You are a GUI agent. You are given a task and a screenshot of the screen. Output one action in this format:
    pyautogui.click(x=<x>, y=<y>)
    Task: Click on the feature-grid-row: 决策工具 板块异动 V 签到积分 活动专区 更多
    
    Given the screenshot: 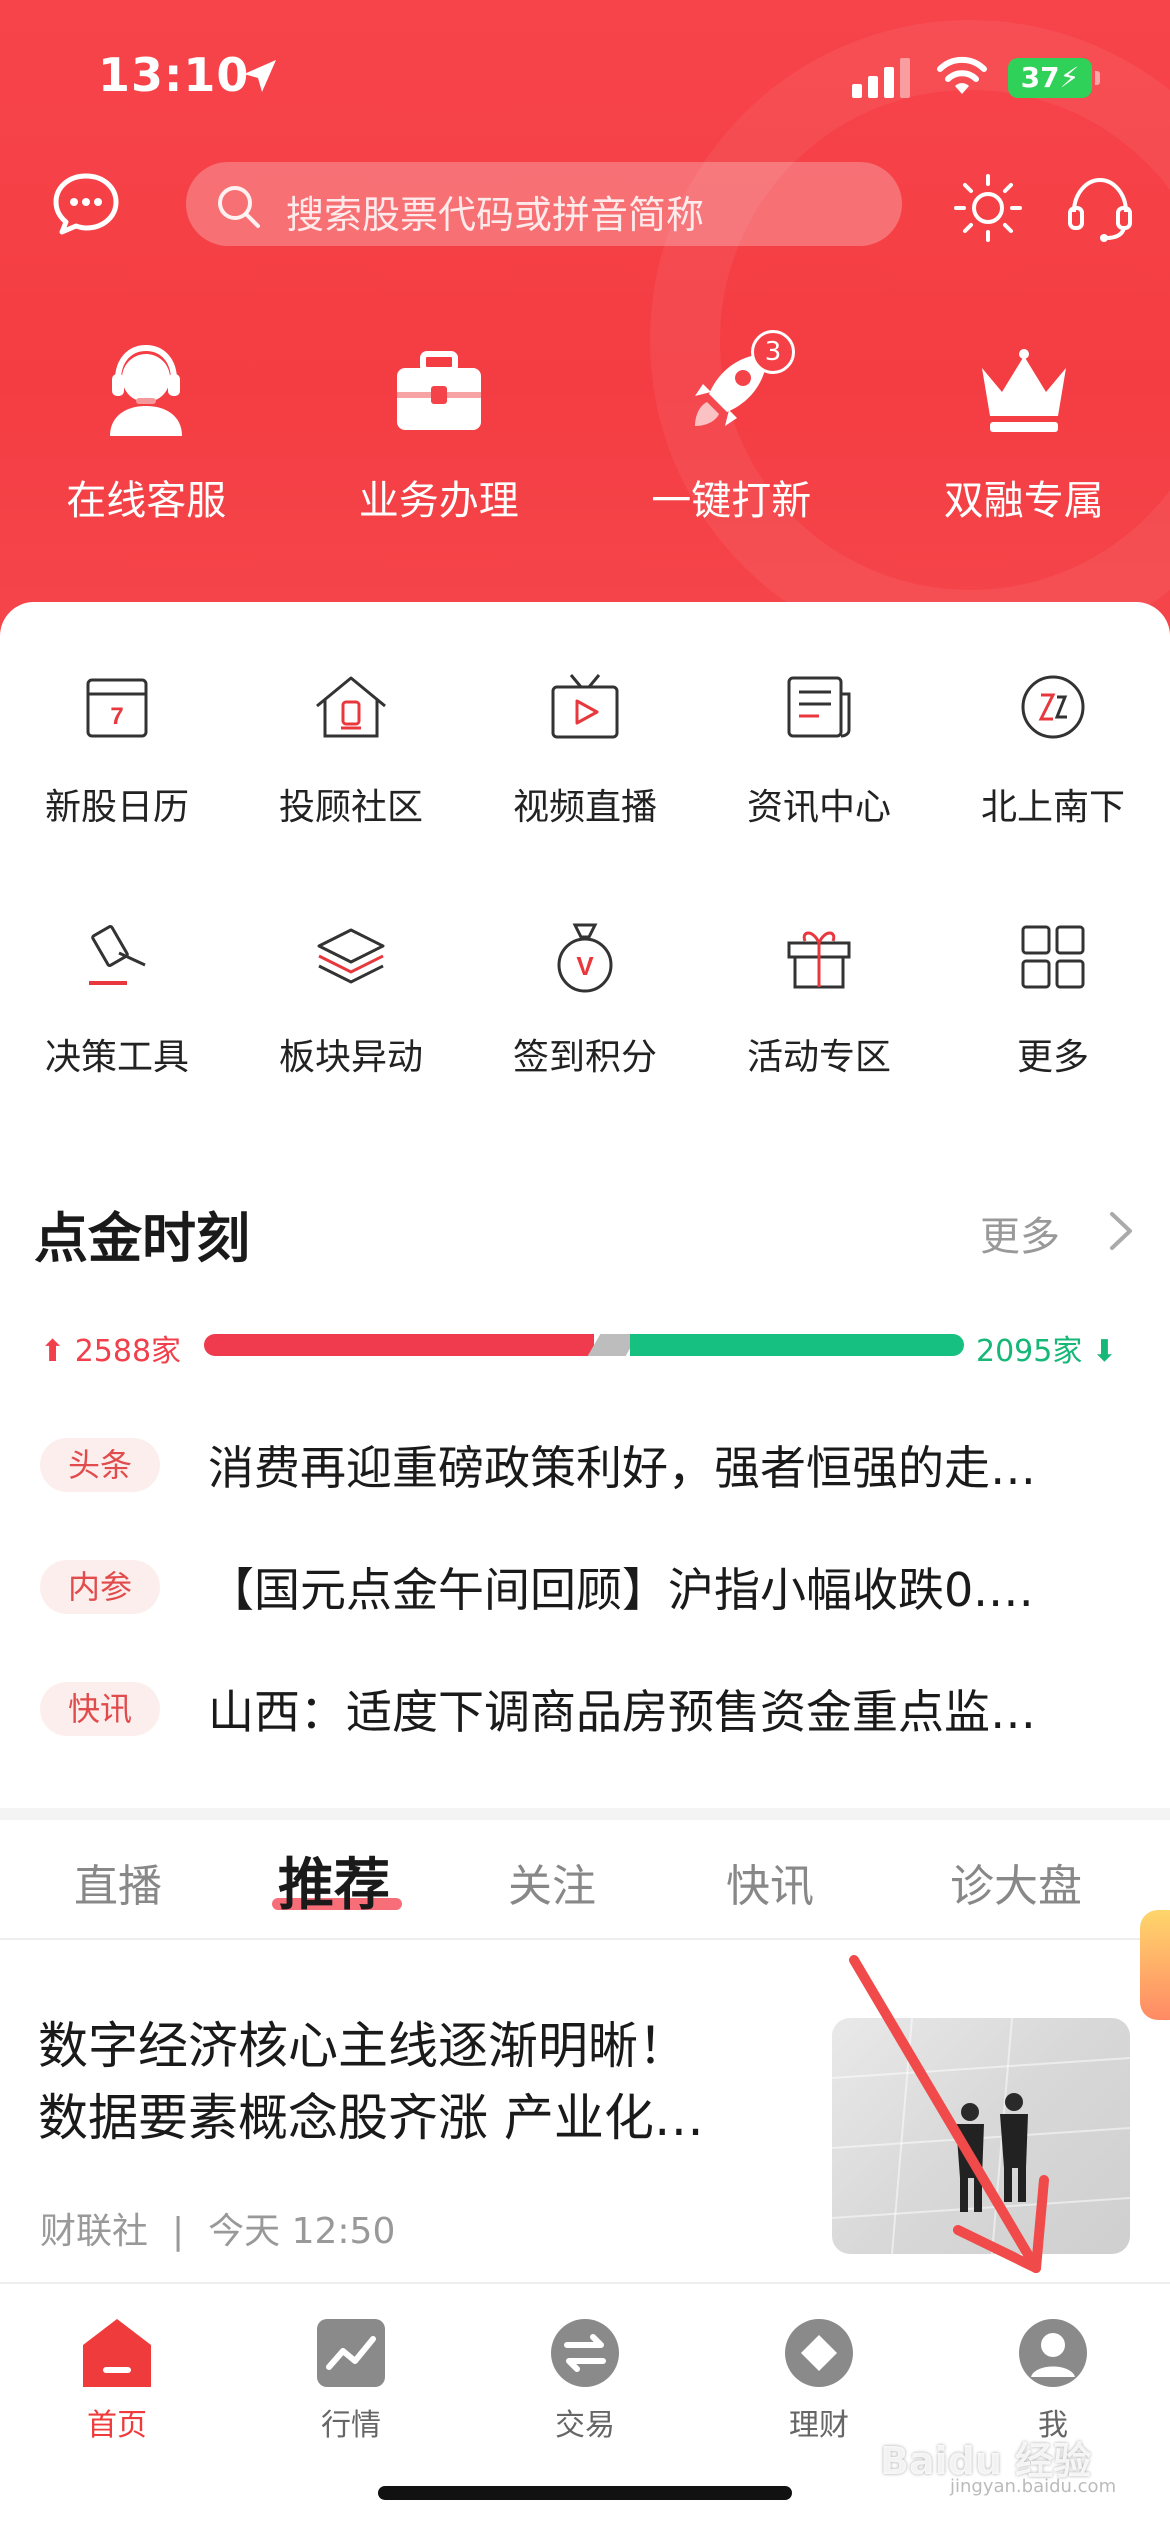 What is the action you would take?
    pyautogui.click(x=585, y=1037)
    